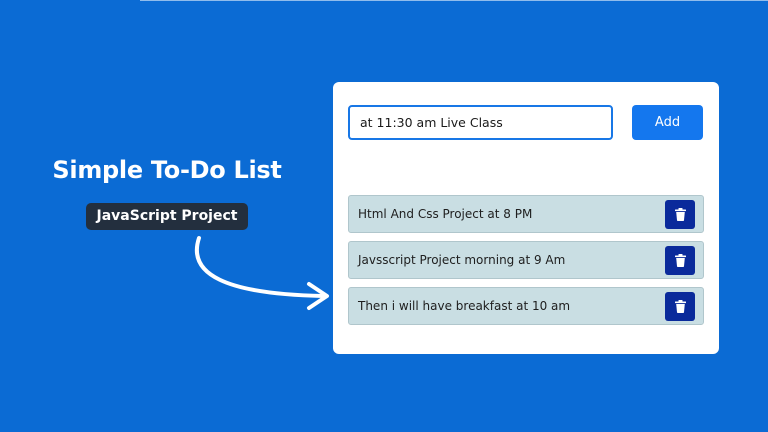 The width and height of the screenshot is (768, 432). What do you see at coordinates (445, 214) in the screenshot?
I see `task-text: Html And Css Project at 8 PM` at bounding box center [445, 214].